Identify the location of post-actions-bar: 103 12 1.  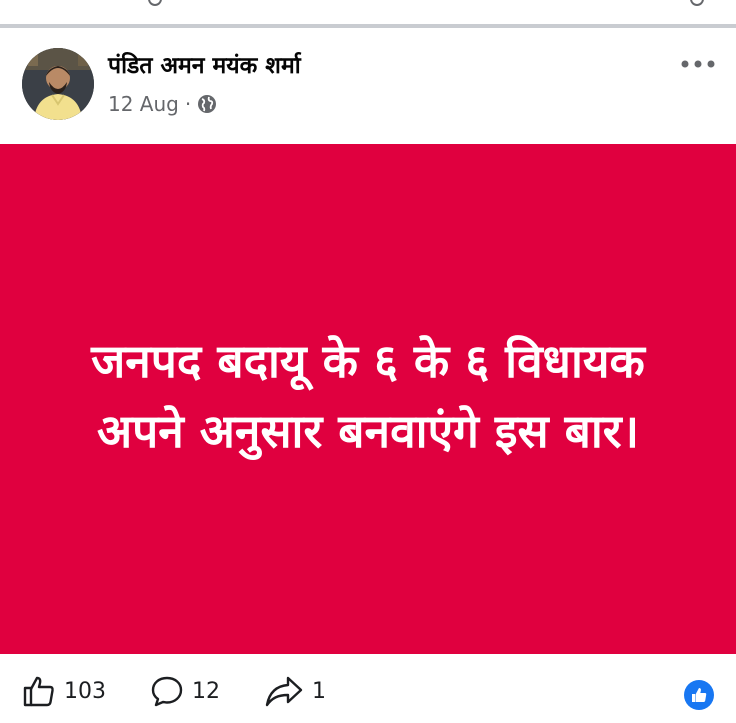
(368, 688).